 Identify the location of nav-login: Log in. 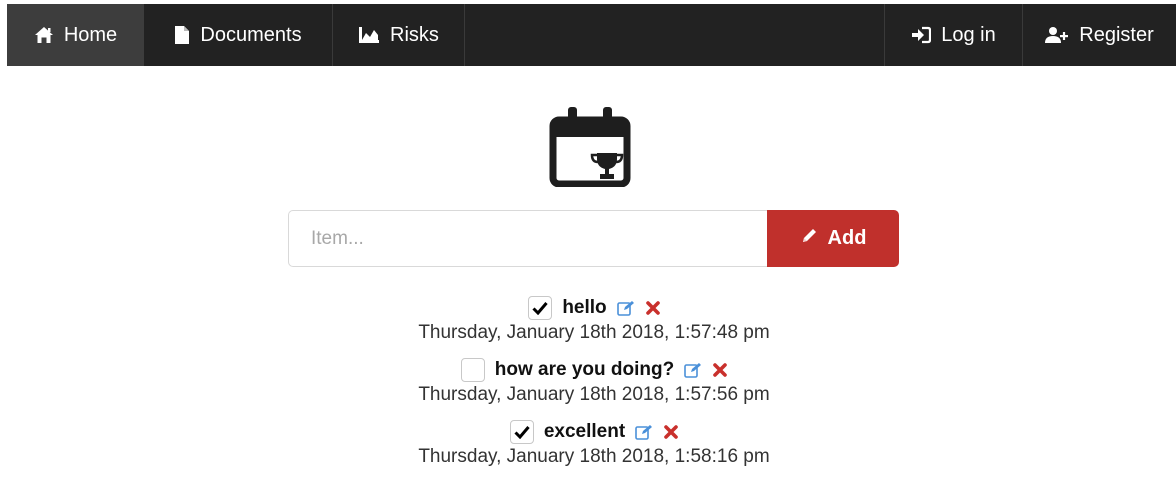
(953, 35).